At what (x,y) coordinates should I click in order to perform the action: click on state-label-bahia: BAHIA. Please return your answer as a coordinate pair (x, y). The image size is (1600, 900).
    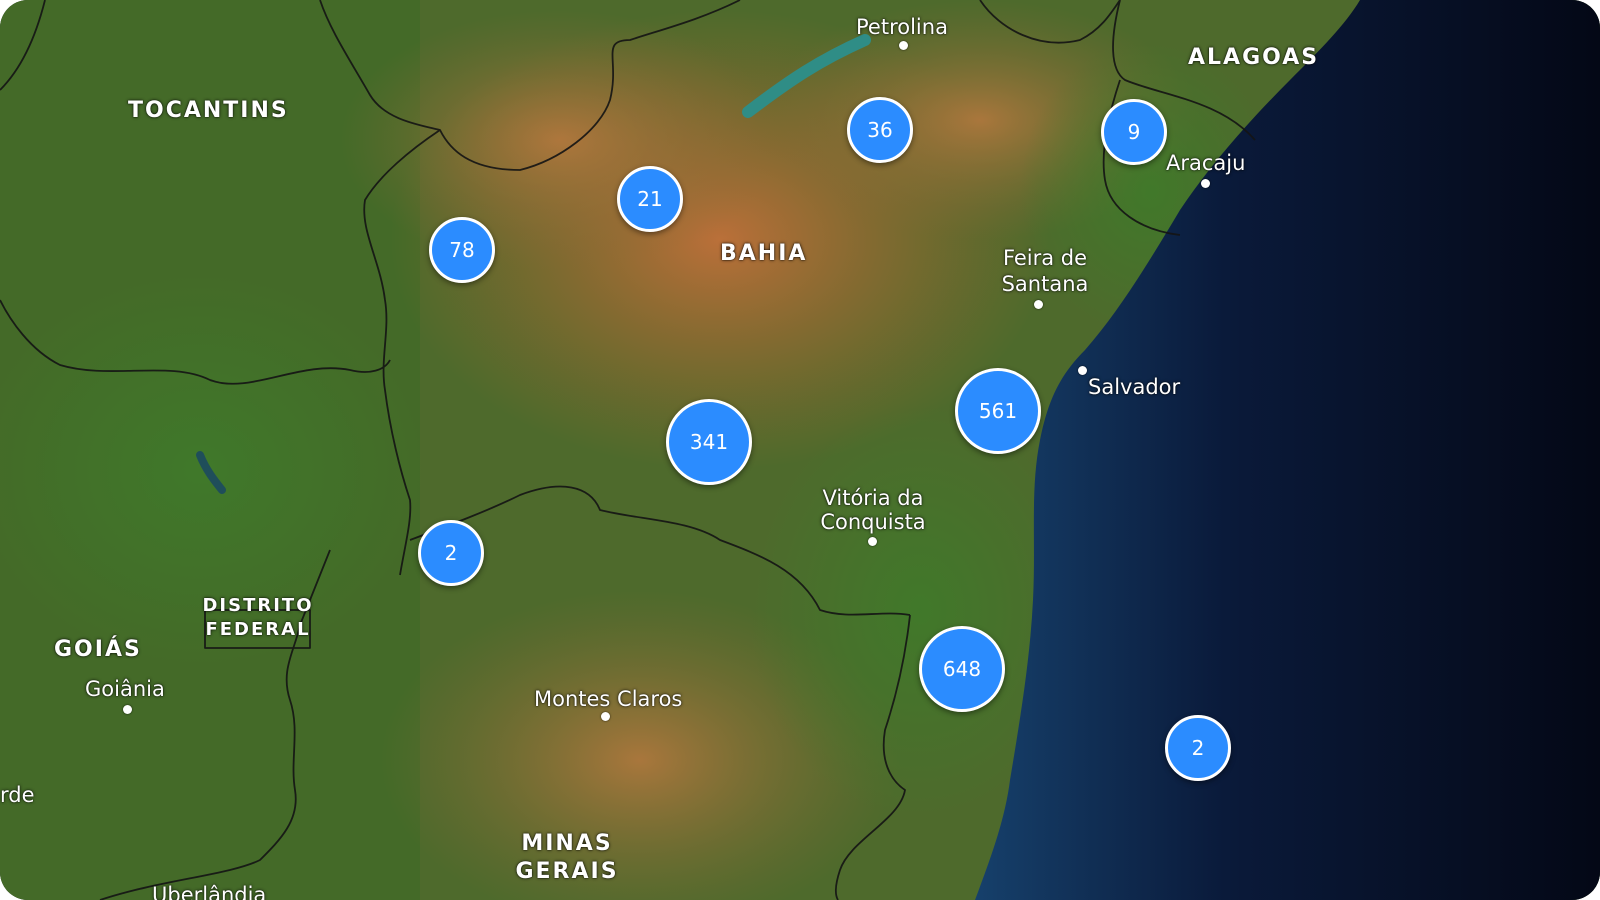
    Looking at the image, I should click on (764, 253).